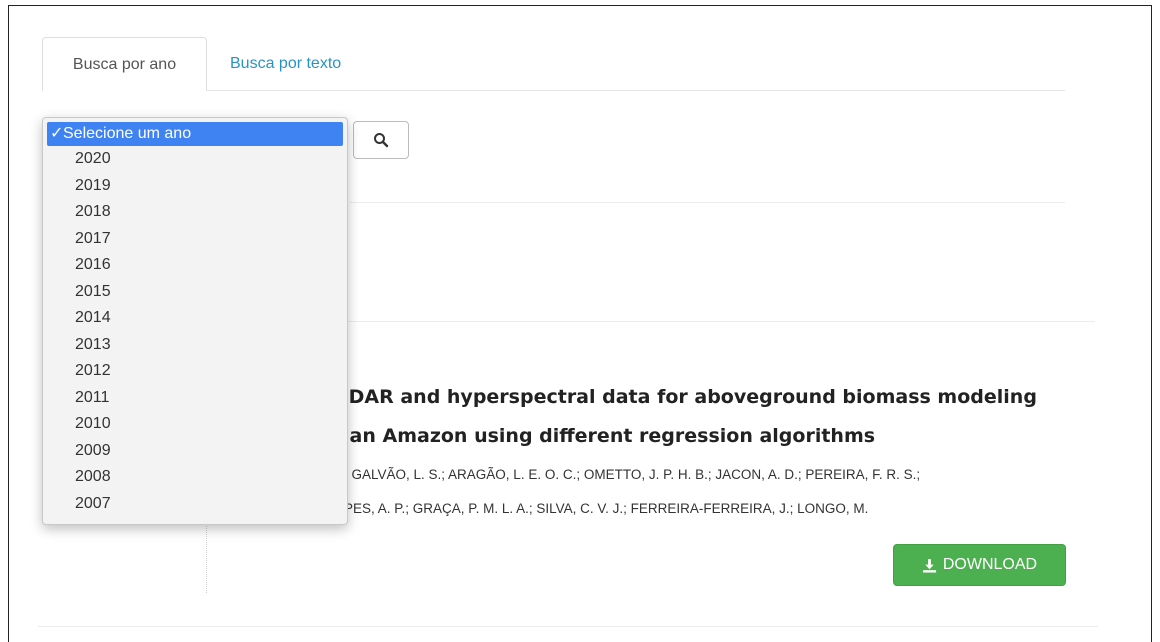 This screenshot has width=1160, height=642. What do you see at coordinates (195, 345) in the screenshot?
I see `year-option: 2013` at bounding box center [195, 345].